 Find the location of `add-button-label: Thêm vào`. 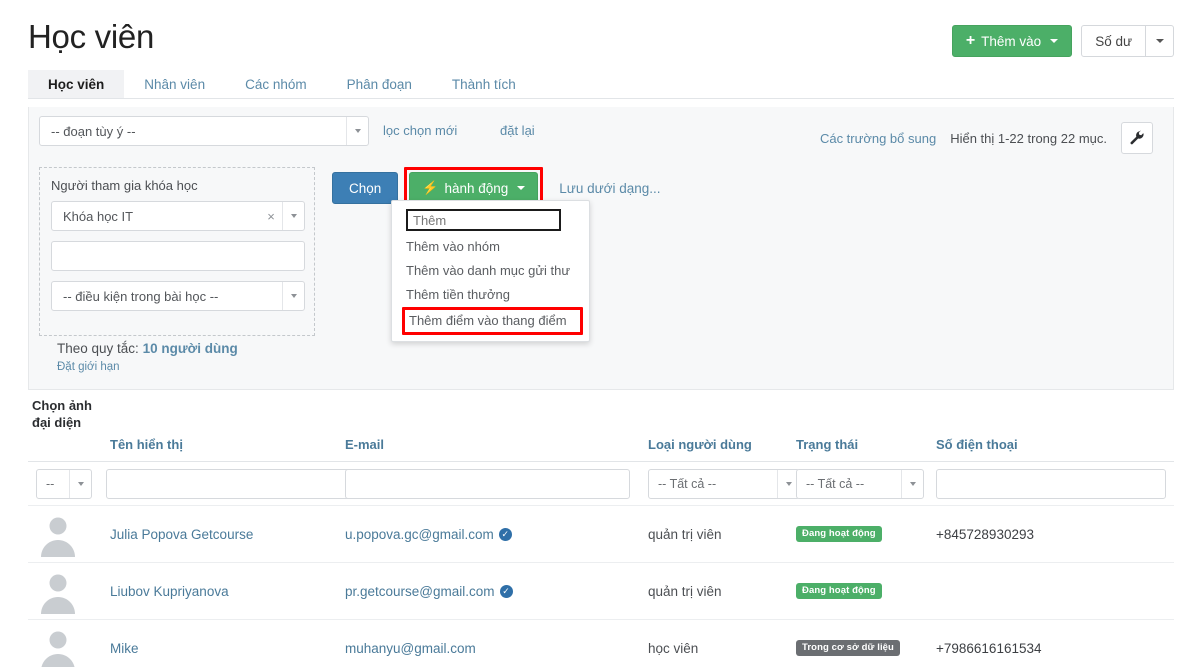

add-button-label: Thêm vào is located at coordinates (1011, 41).